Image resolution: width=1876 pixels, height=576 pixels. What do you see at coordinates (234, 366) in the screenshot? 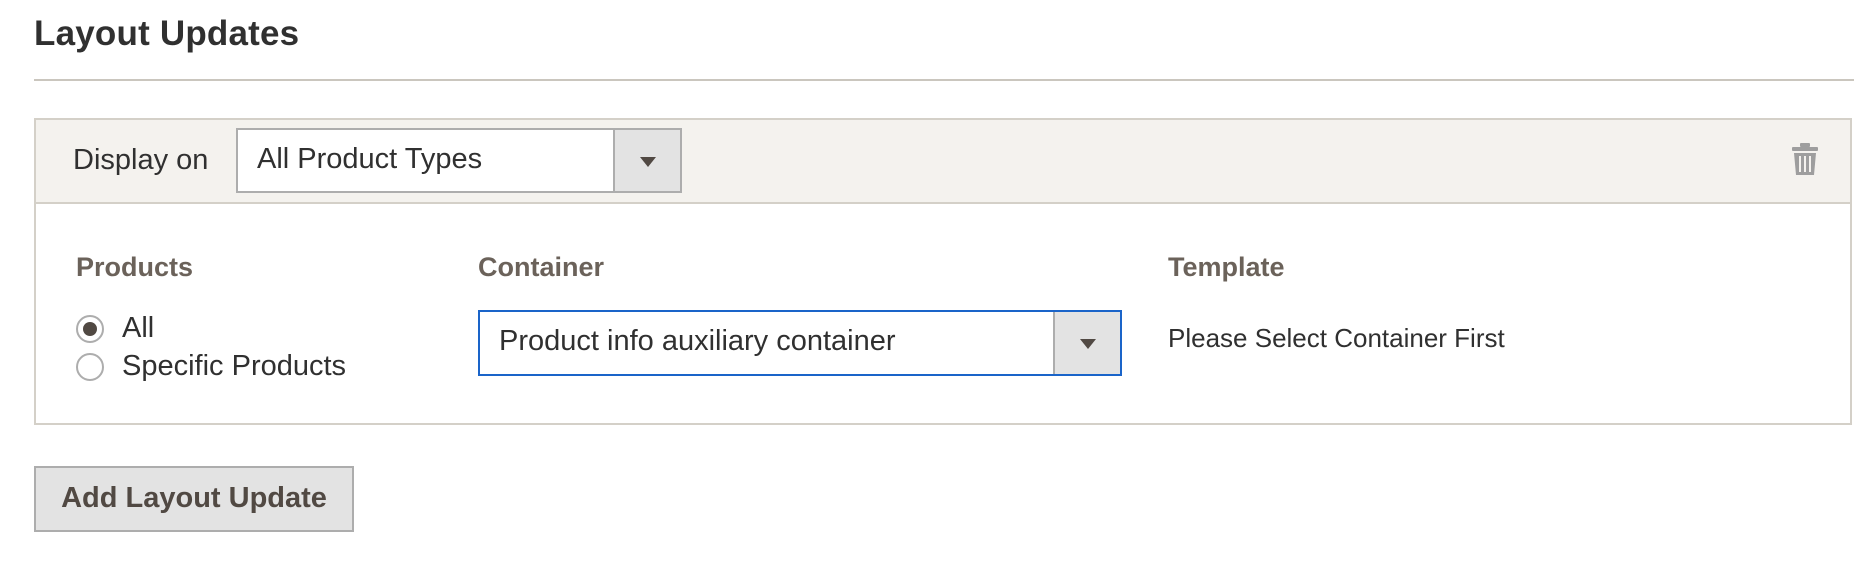
I see `radio-specific-products-label: Specific Products` at bounding box center [234, 366].